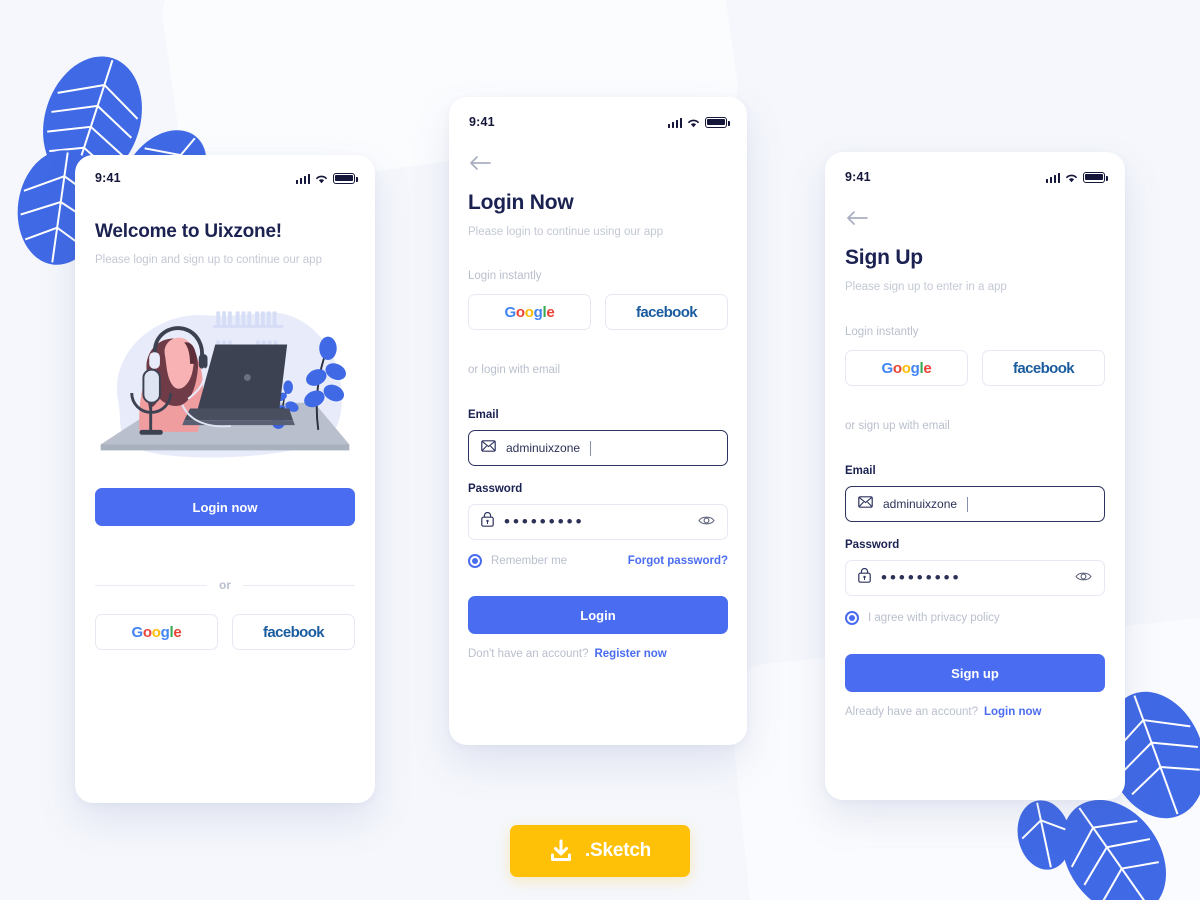  I want to click on login-now-link: Login now, so click(1012, 712).